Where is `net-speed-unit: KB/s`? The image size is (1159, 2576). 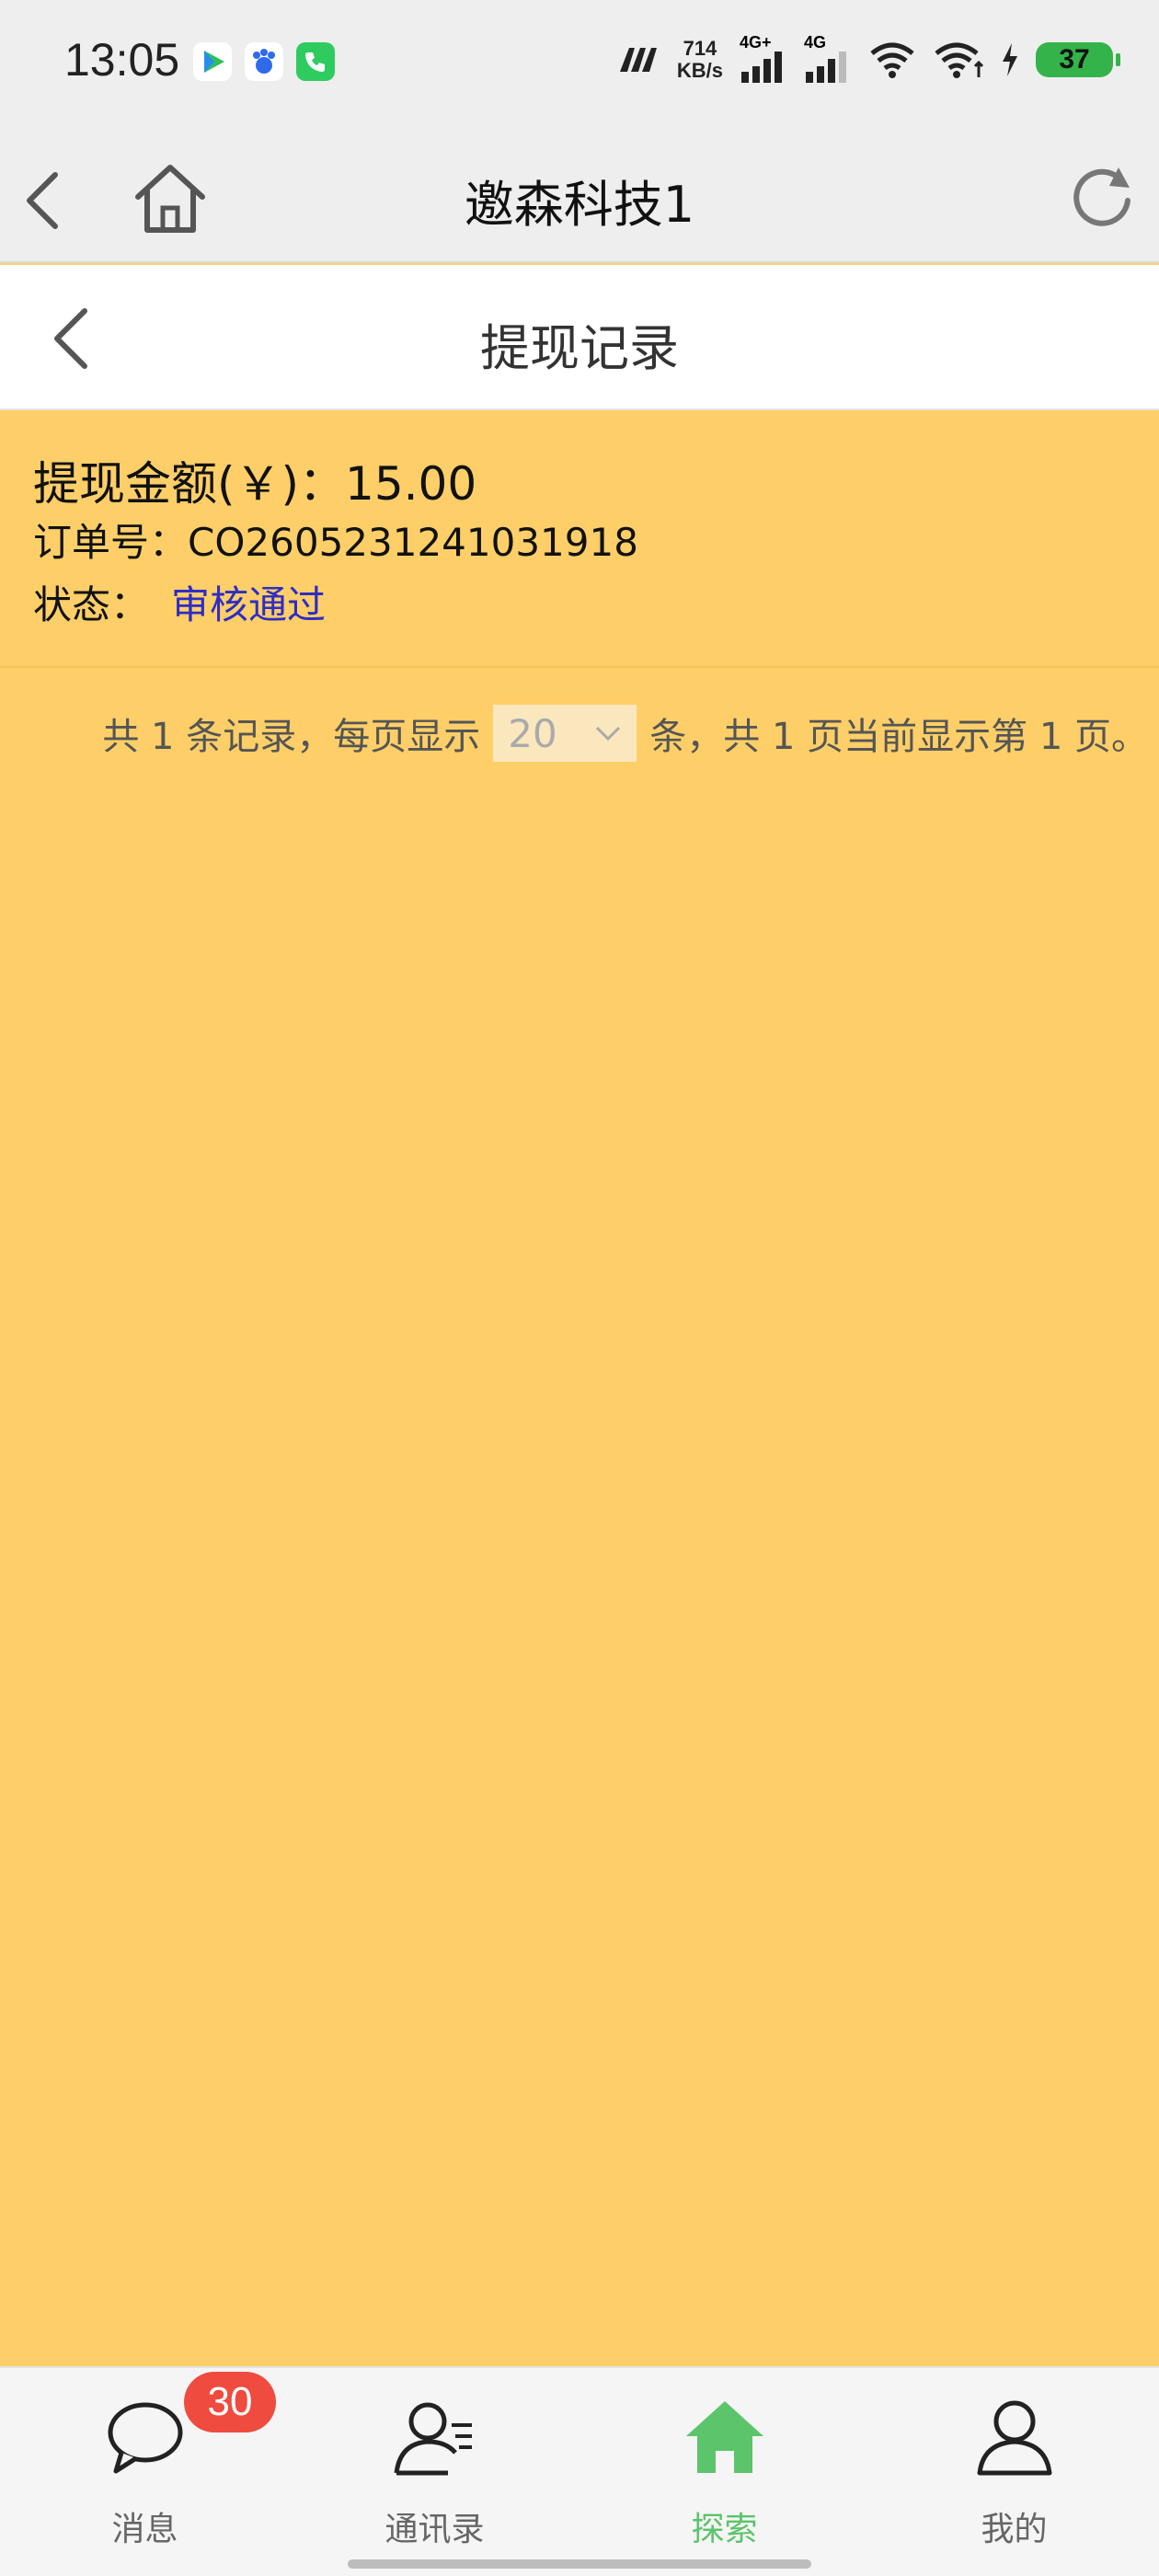
net-speed-unit: KB/s is located at coordinates (699, 70).